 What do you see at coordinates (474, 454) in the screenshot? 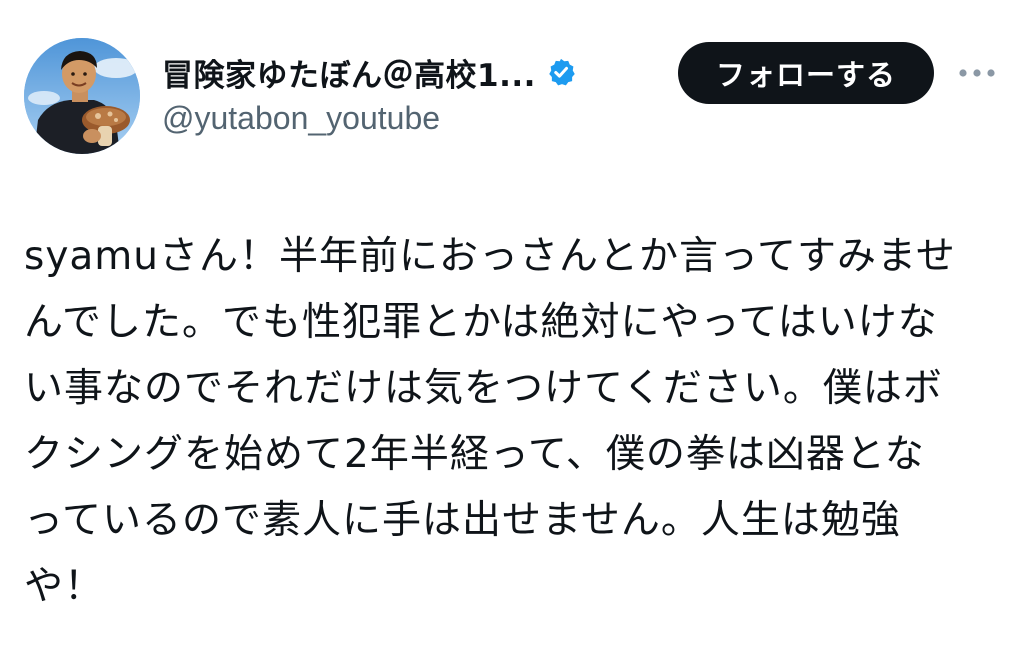
I see `tweet-text-line: クシングを始めて2年半経って、僕の拳は凶器とな` at bounding box center [474, 454].